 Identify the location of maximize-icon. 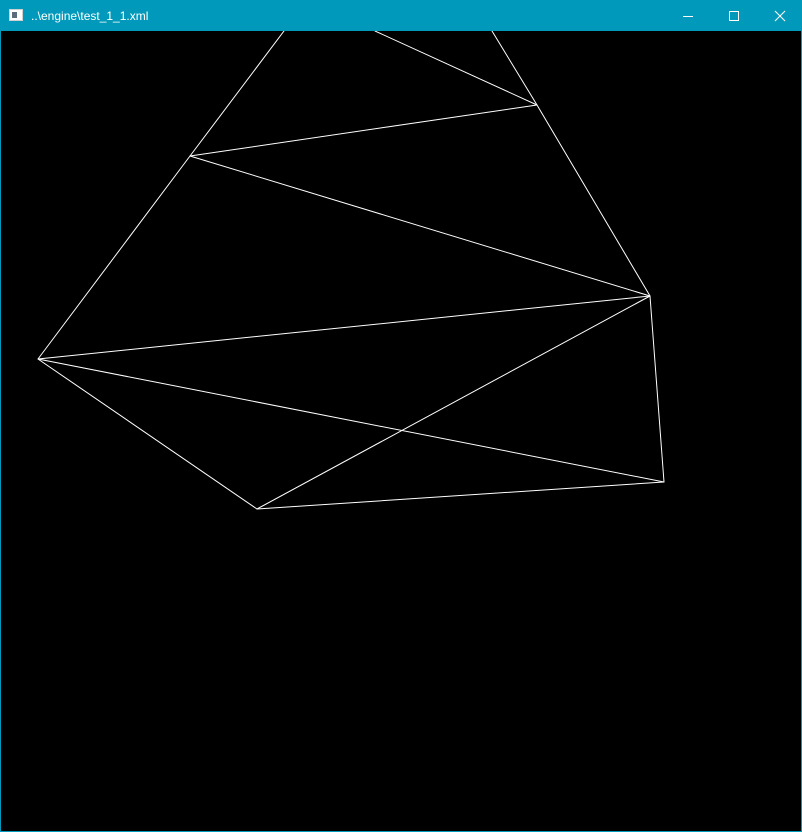
(734, 16).